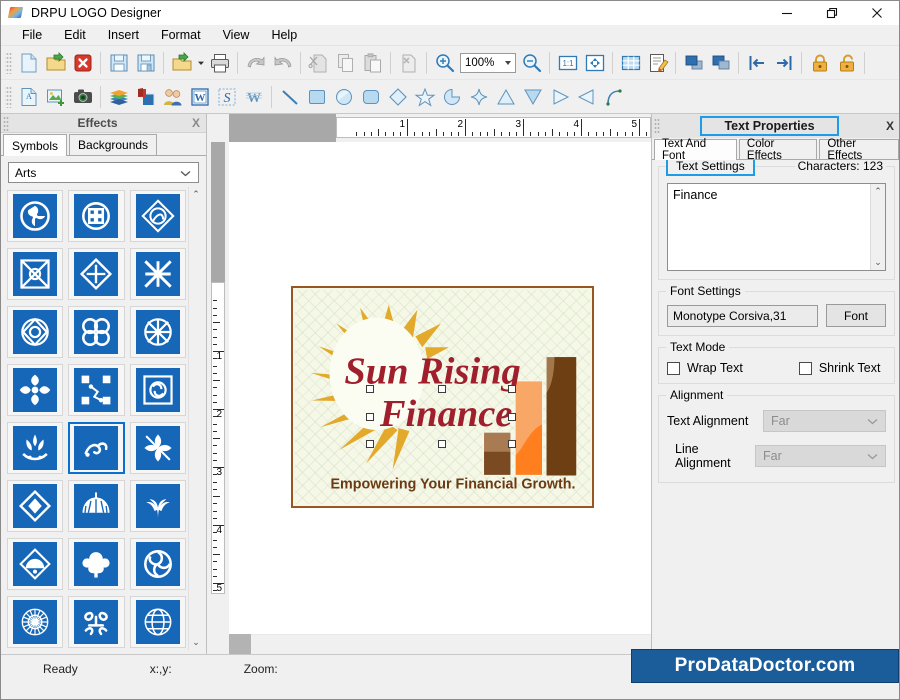 The image size is (900, 700). I want to click on shapes-stack-icon, so click(145, 96).